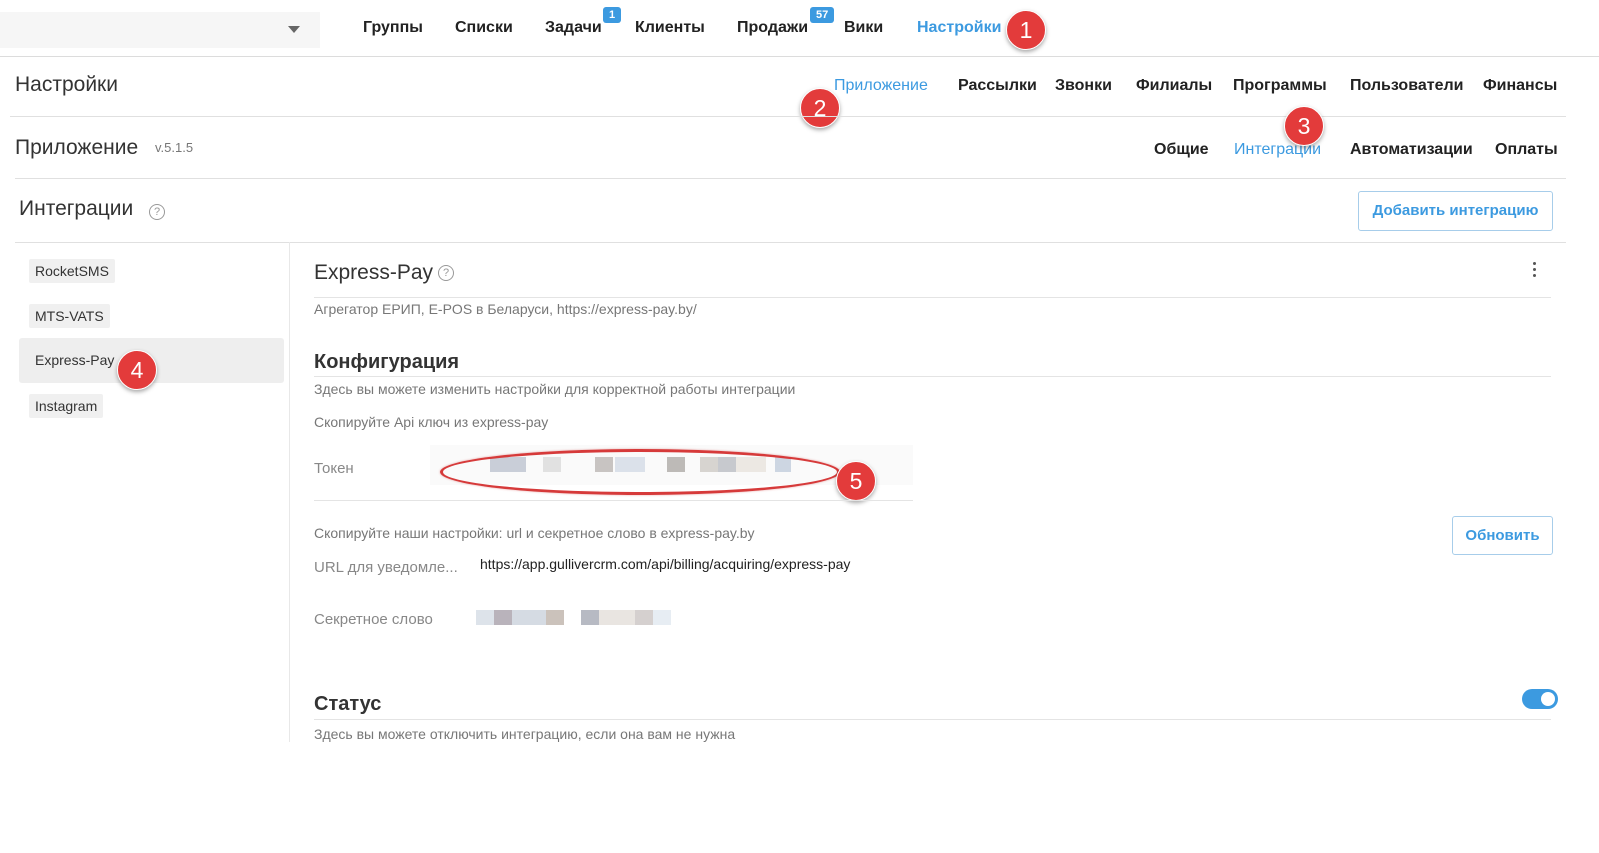 Image resolution: width=1599 pixels, height=853 pixels. Describe the element at coordinates (484, 28) in the screenshot. I see `nav-lists: Списки` at that location.